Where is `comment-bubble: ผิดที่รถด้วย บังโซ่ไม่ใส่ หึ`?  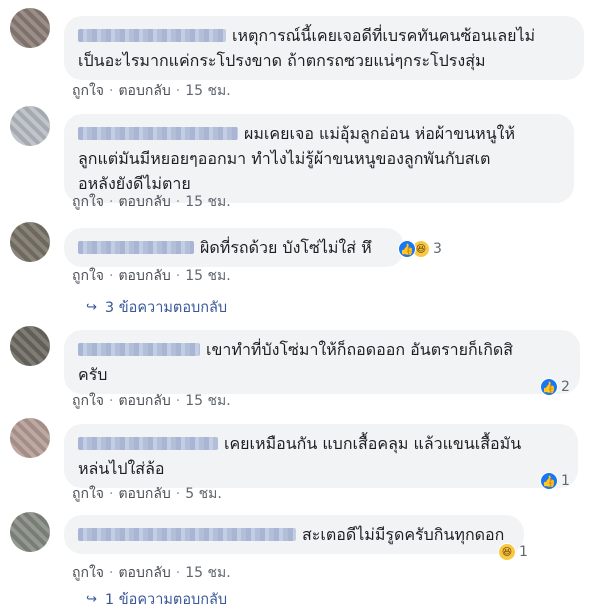 comment-bubble: ผิดที่รถด้วย บังโซ่ไม่ใส่ หึ is located at coordinates (234, 247).